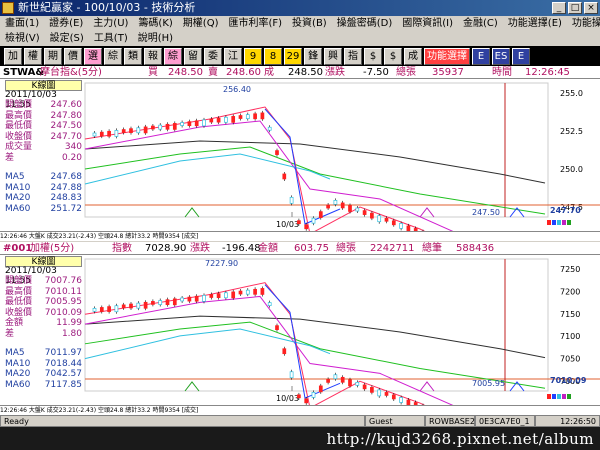 The height and width of the screenshot is (450, 600). What do you see at coordinates (365, 23) in the screenshot?
I see `menu-item-7: 操盤密碼(D)` at bounding box center [365, 23].